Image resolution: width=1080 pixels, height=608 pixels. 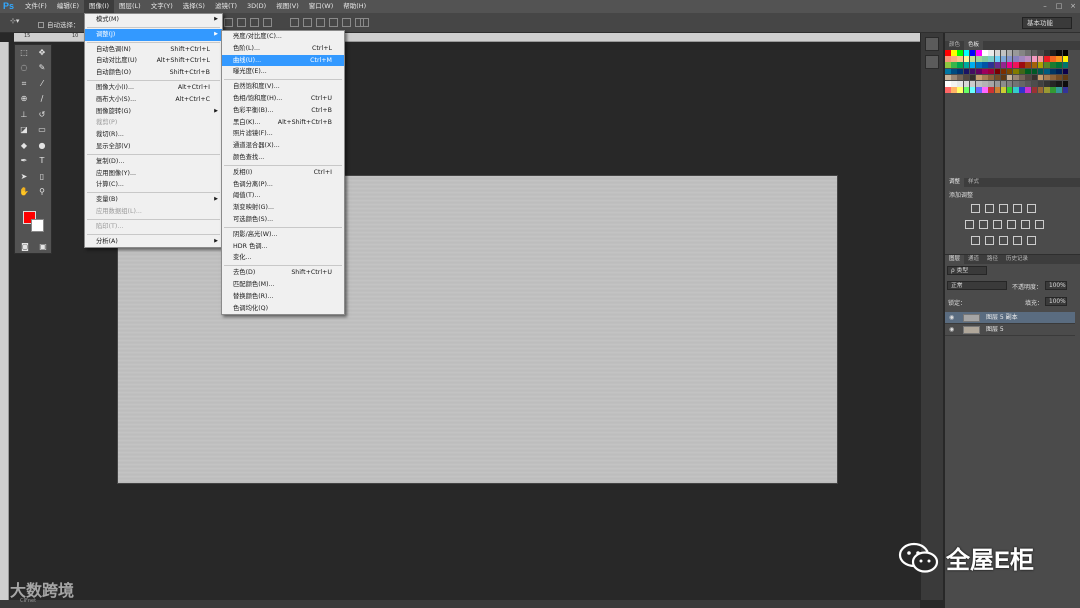 I want to click on eyedropper-tool-icon: ⁄, so click(x=42, y=84).